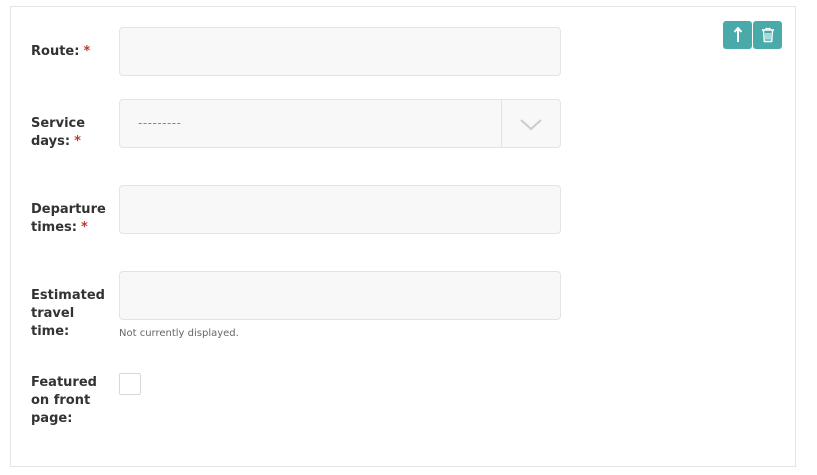 The image size is (817, 475). Describe the element at coordinates (531, 124) in the screenshot. I see `chevron-down-icon` at that location.